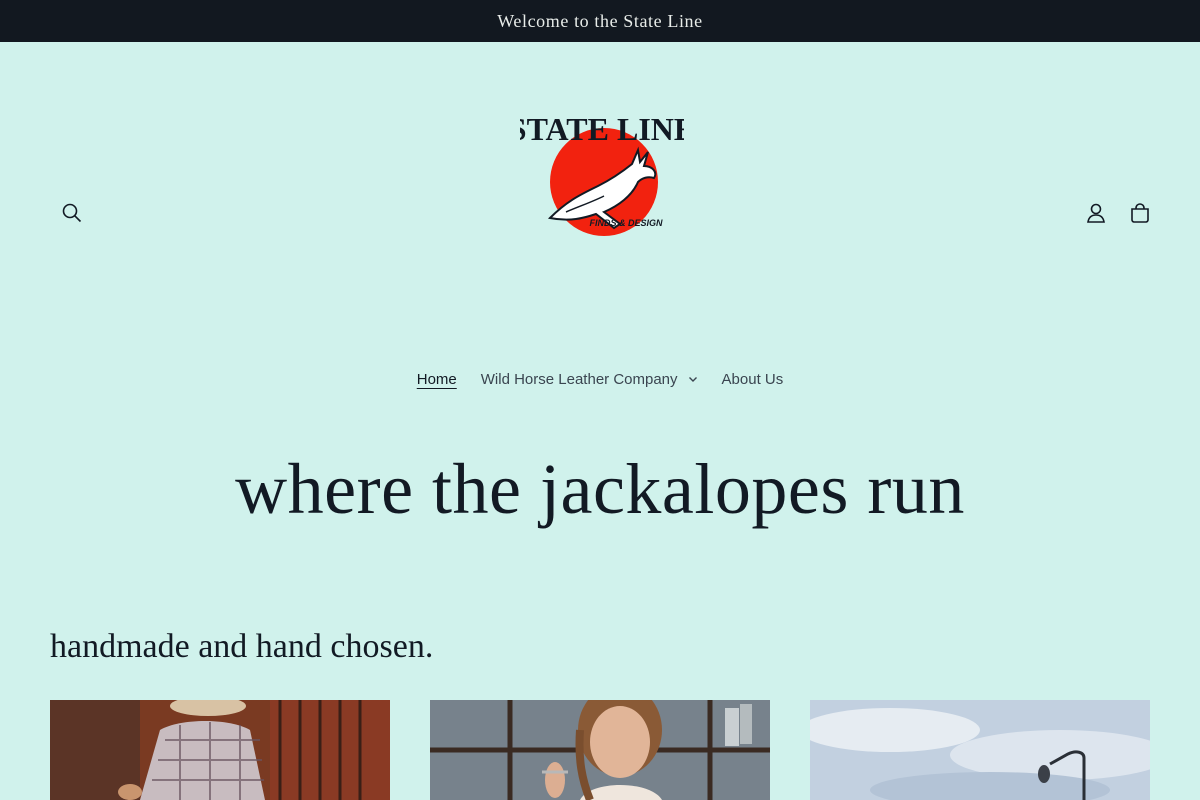 This screenshot has height=800, width=1200. What do you see at coordinates (602, 129) in the screenshot?
I see `logo-title: STATE LINE` at bounding box center [602, 129].